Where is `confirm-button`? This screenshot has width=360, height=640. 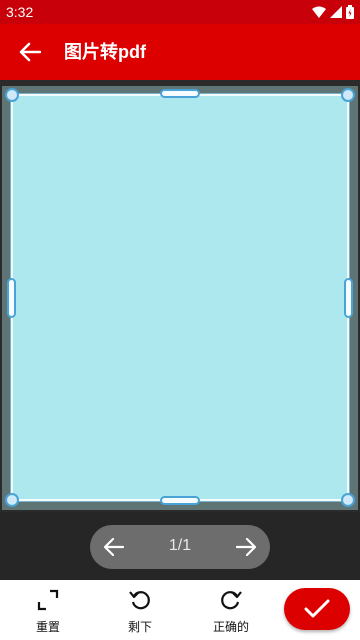
confirm-button is located at coordinates (317, 609).